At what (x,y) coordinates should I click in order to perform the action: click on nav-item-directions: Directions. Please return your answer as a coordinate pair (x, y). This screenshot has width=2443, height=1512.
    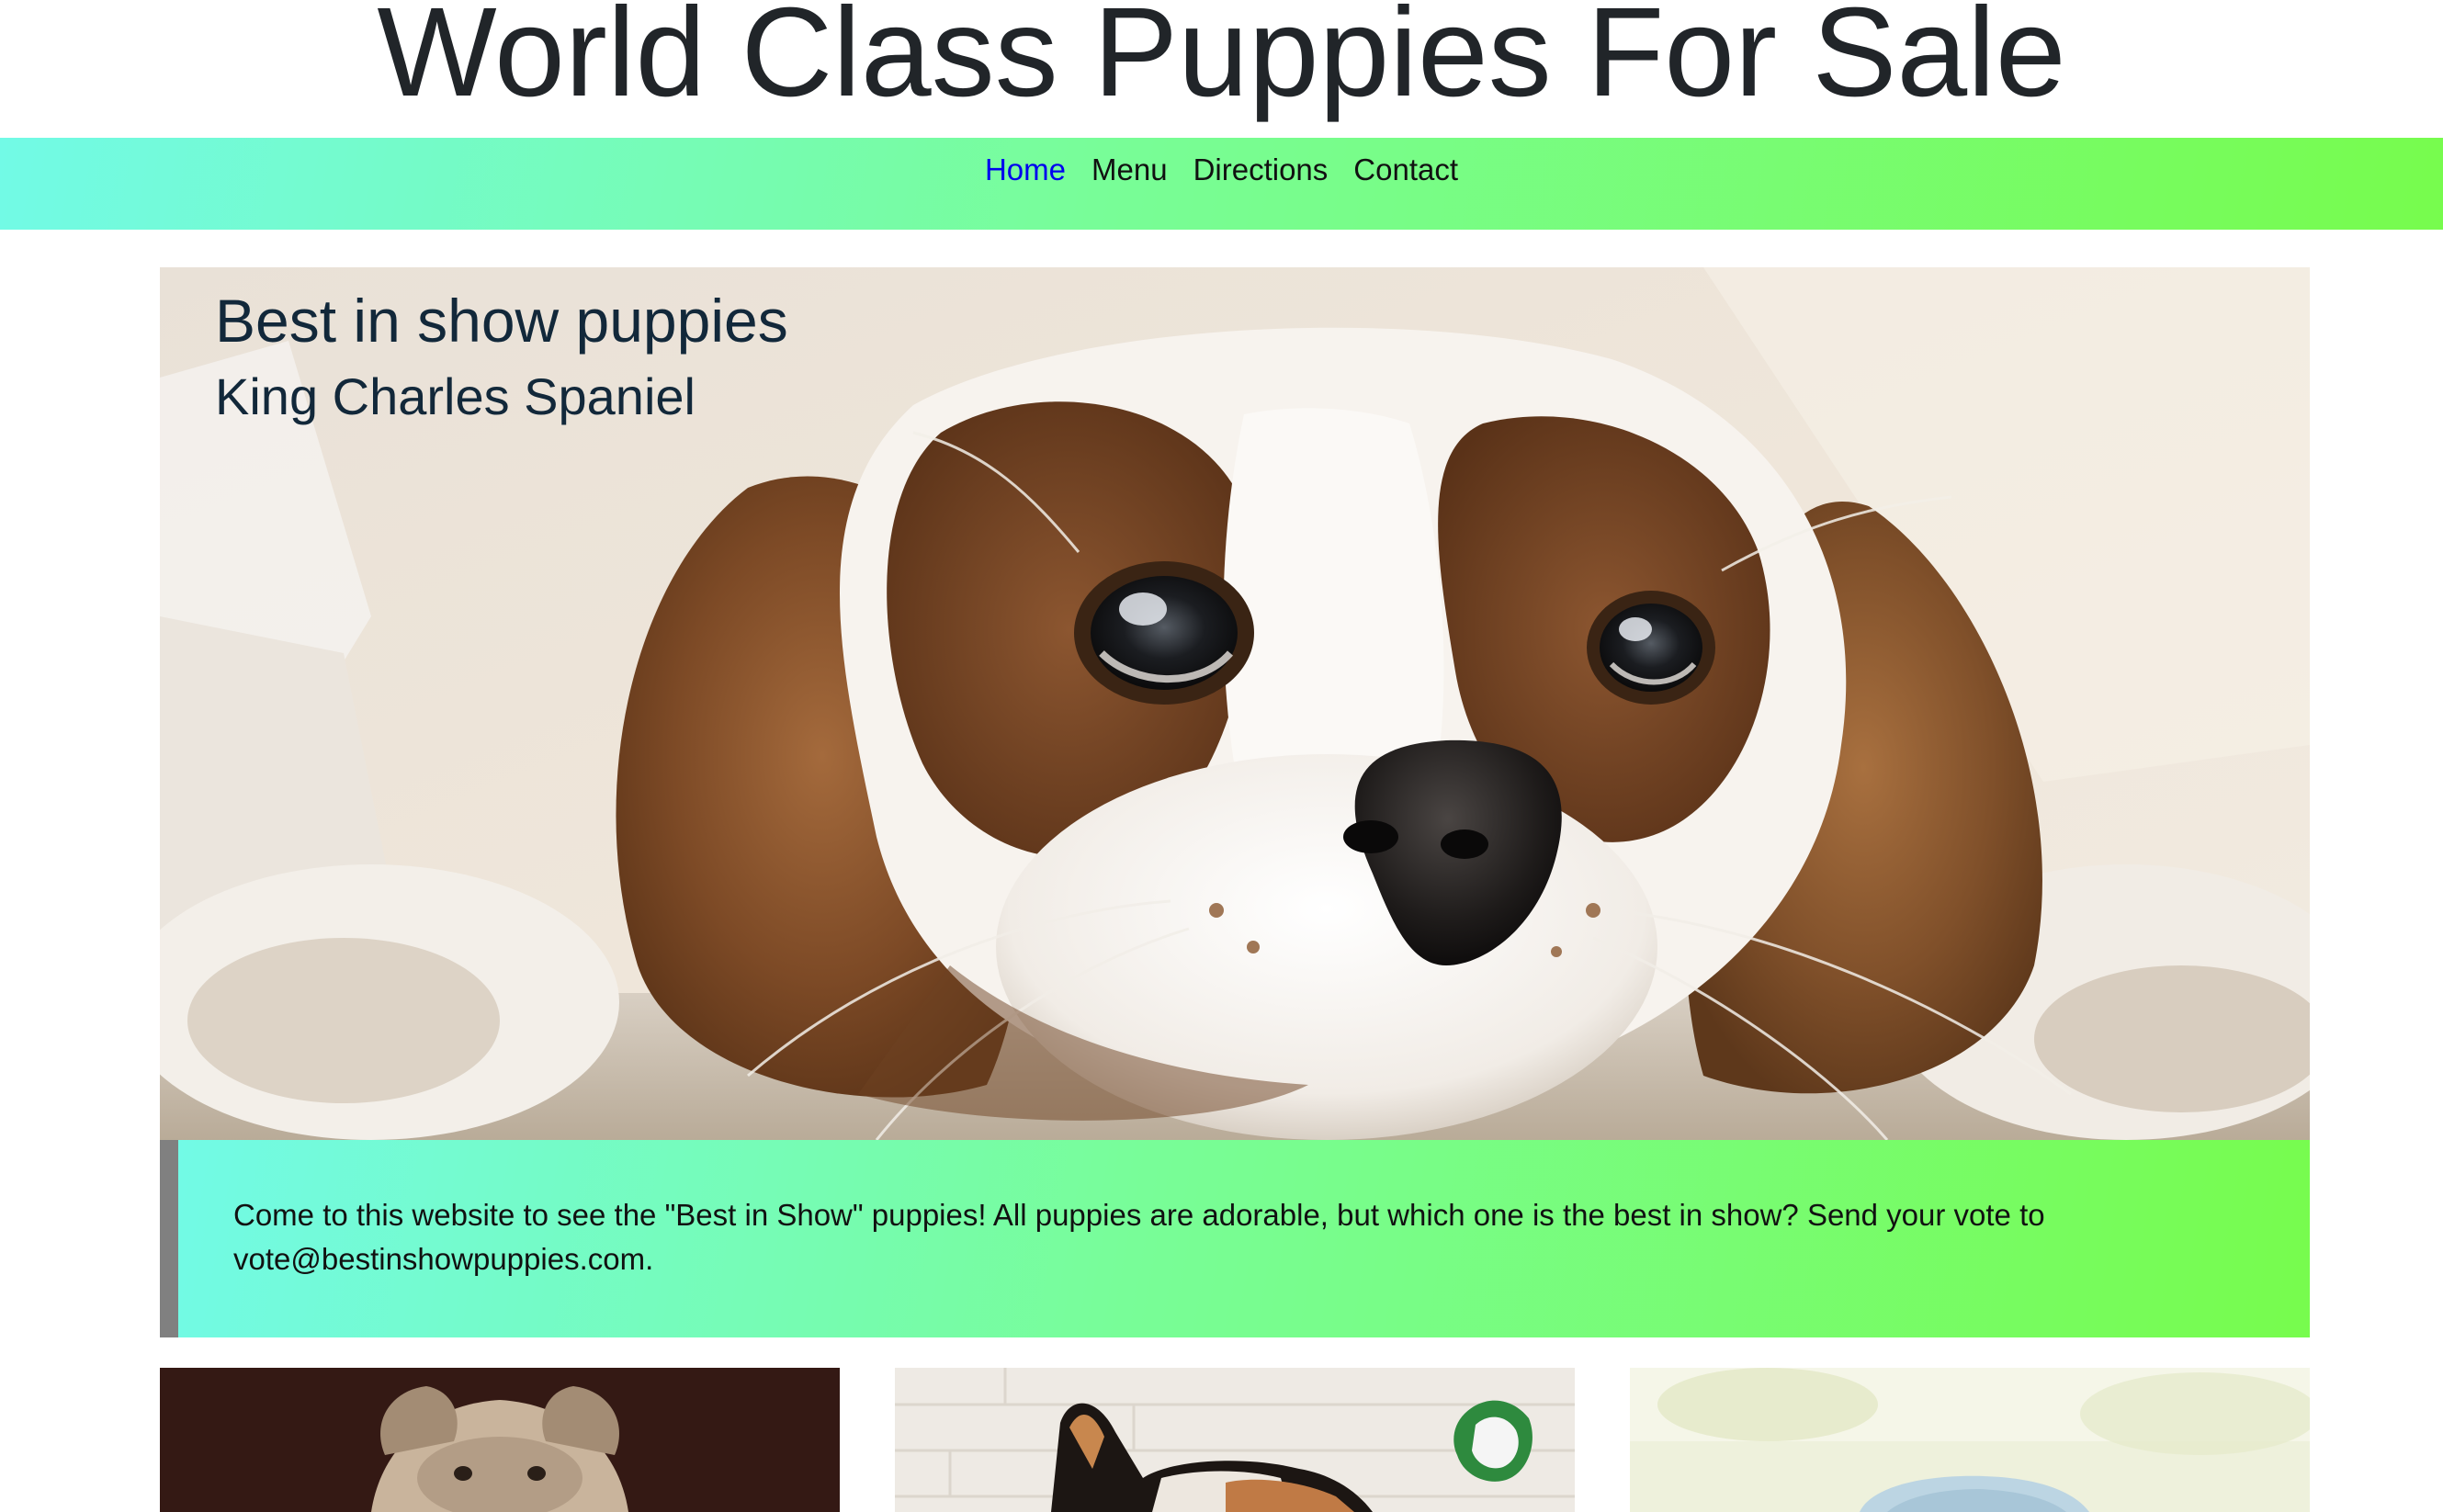
    Looking at the image, I should click on (1261, 170).